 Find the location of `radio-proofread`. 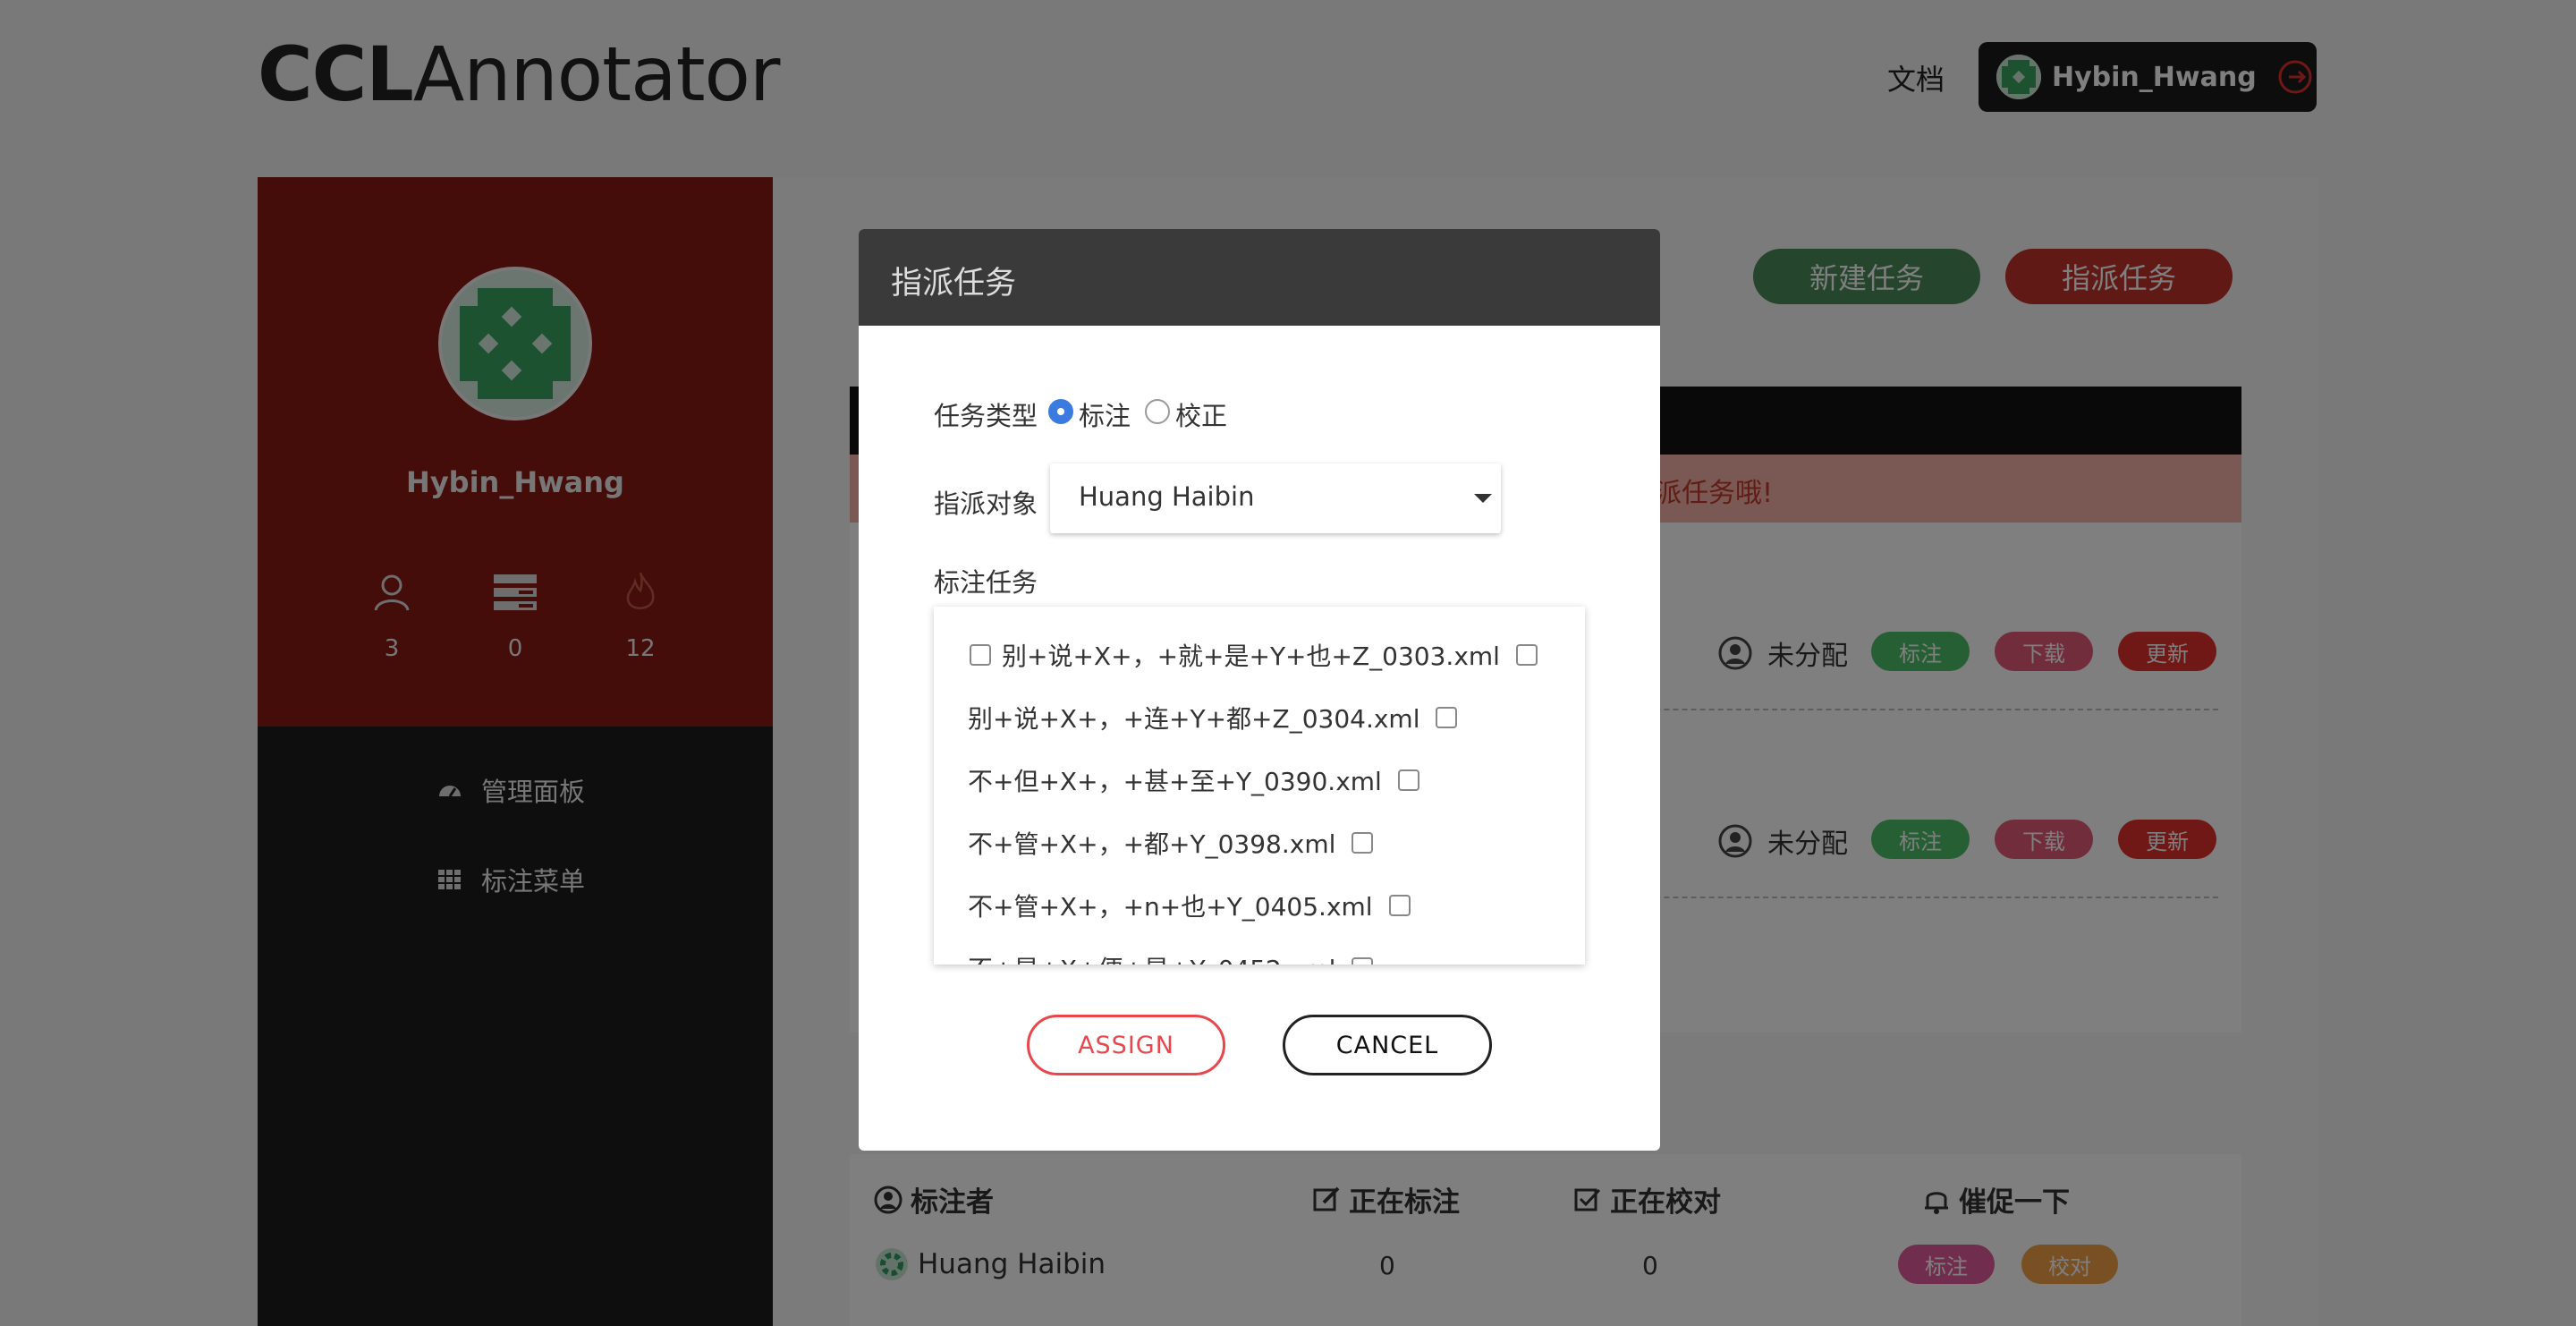

radio-proofread is located at coordinates (1157, 411).